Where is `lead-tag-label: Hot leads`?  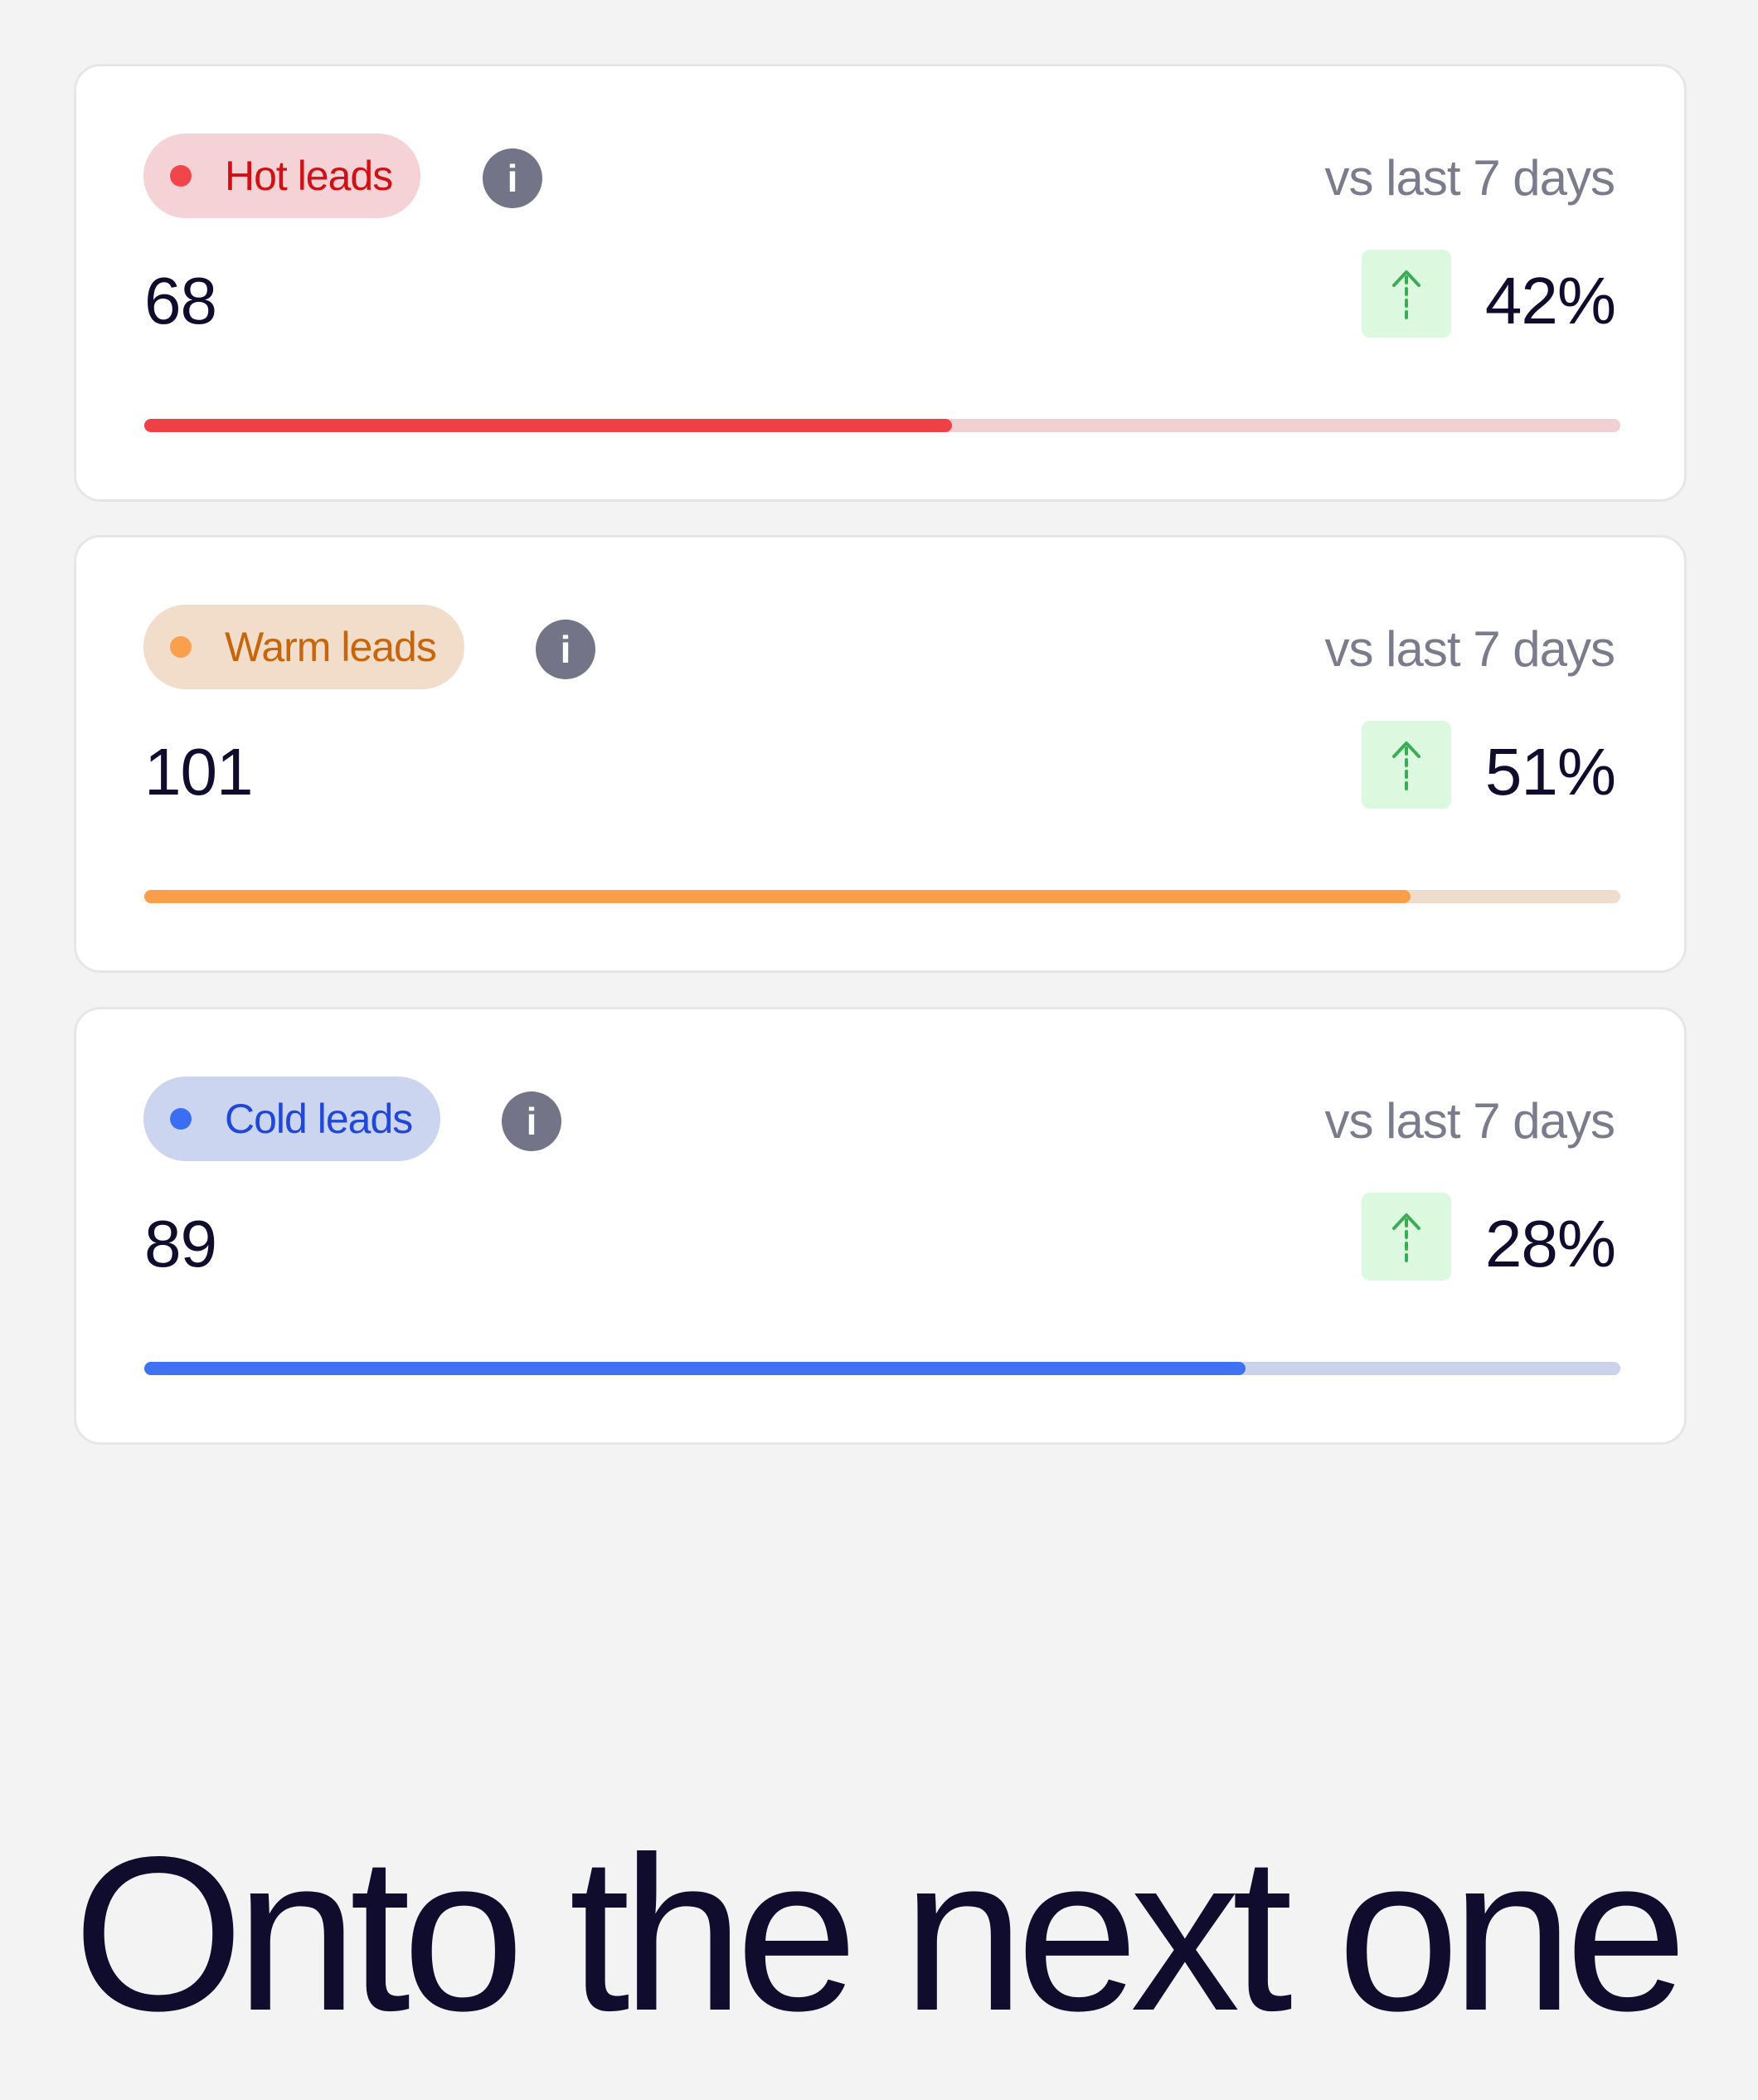
lead-tag-label: Hot leads is located at coordinates (309, 176).